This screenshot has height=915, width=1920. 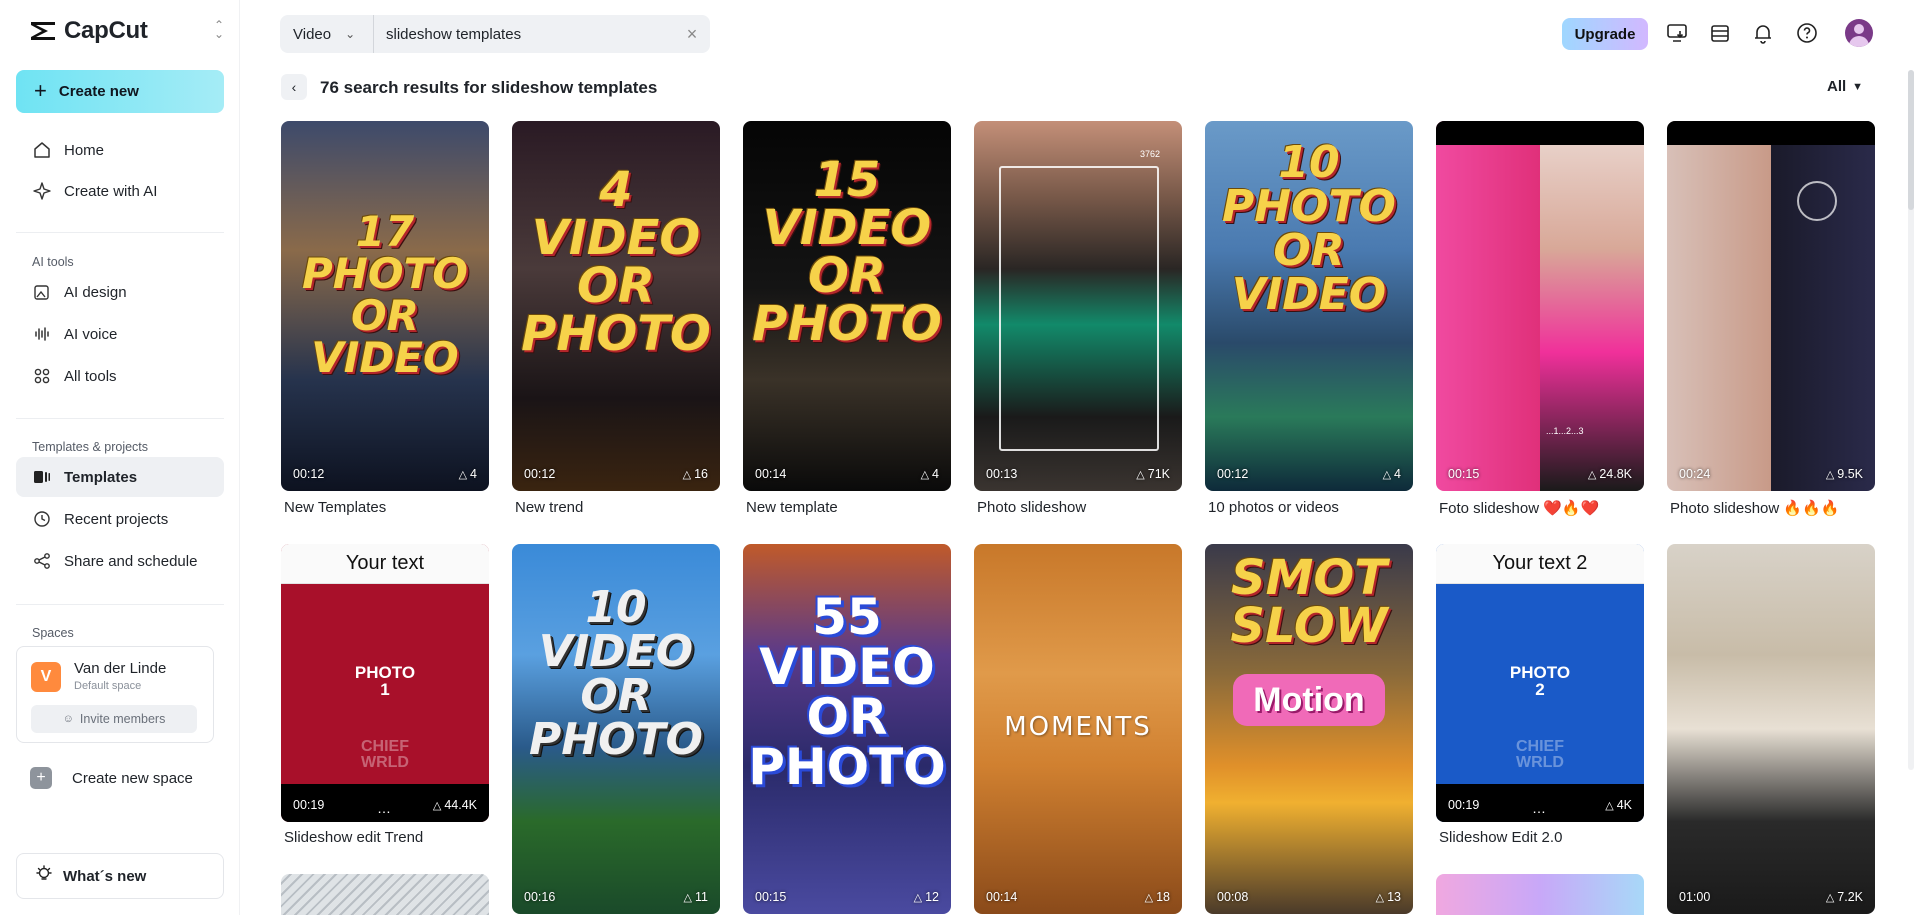 I want to click on sidebar-item-all-tools: All tools, so click(x=120, y=376).